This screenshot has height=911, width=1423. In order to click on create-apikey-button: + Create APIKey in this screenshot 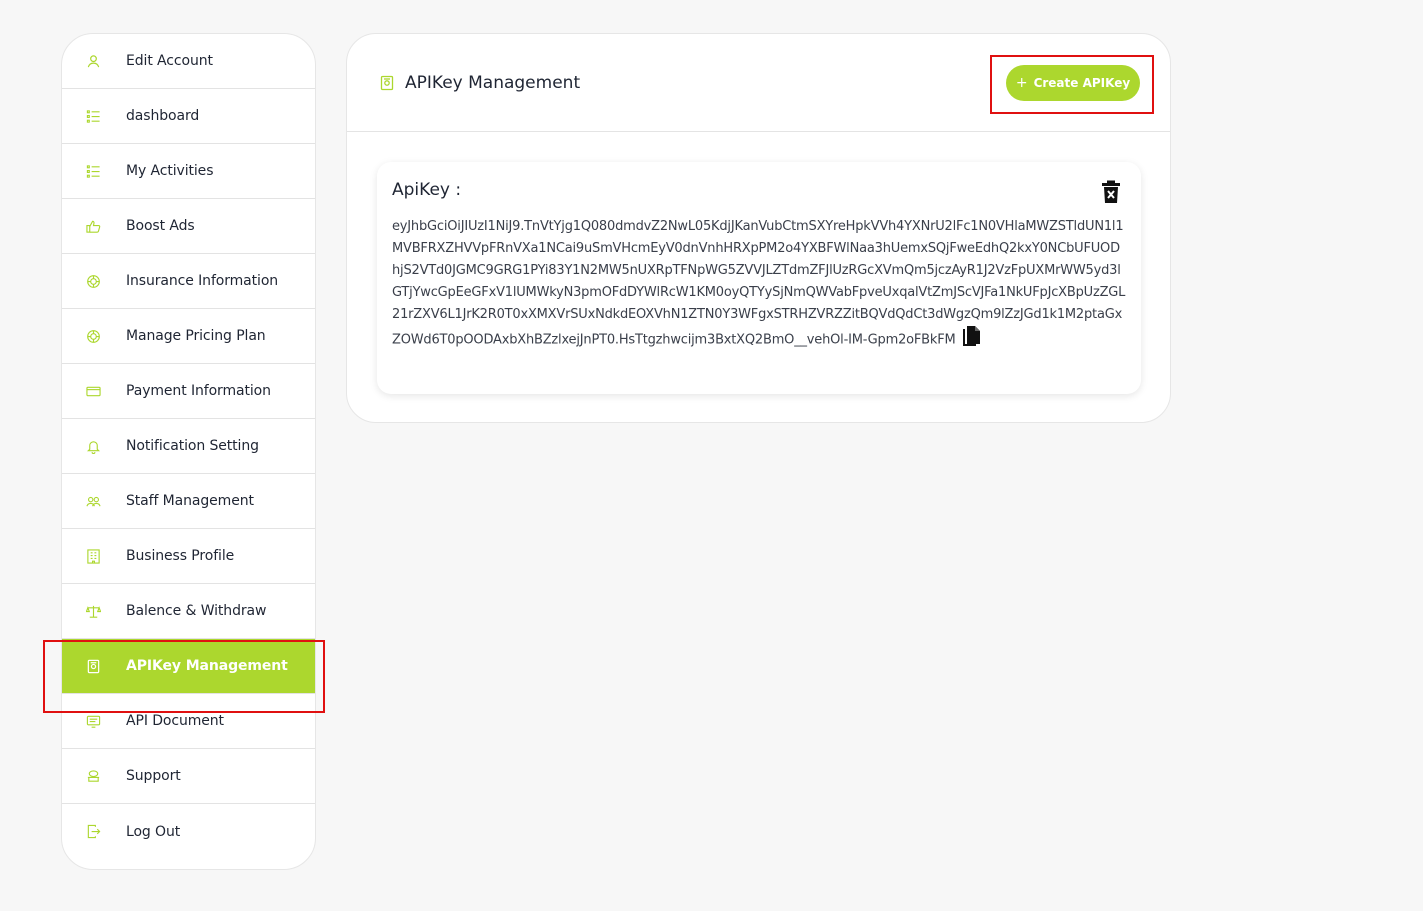, I will do `click(1073, 83)`.